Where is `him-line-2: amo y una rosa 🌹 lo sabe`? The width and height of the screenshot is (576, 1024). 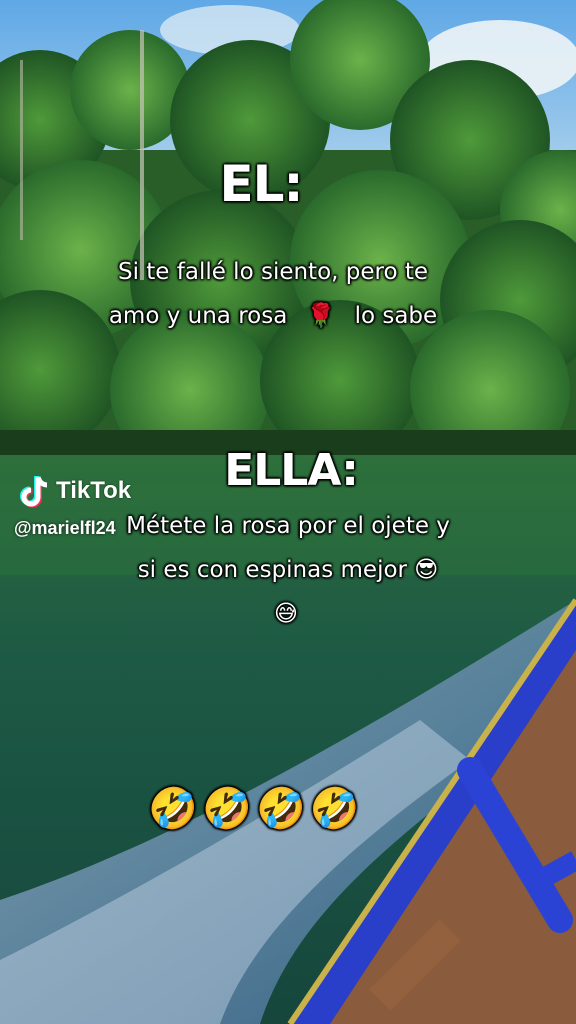 him-line-2: amo y una rosa 🌹 lo sabe is located at coordinates (273, 316).